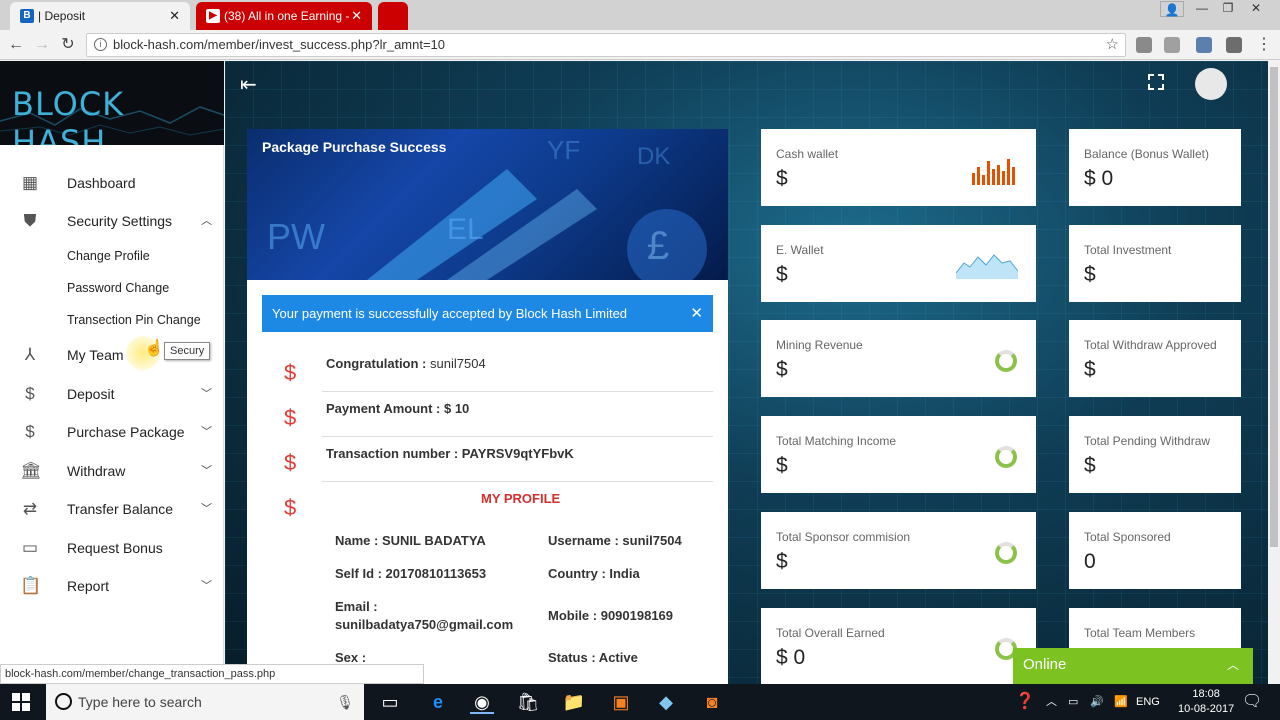 This screenshot has width=1280, height=720. I want to click on fullscreen-icon, so click(1156, 82).